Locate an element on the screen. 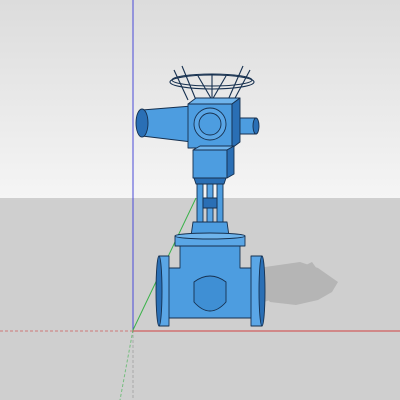 The width and height of the screenshot is (400, 400). valve-body-bulb is located at coordinates (210, 293).